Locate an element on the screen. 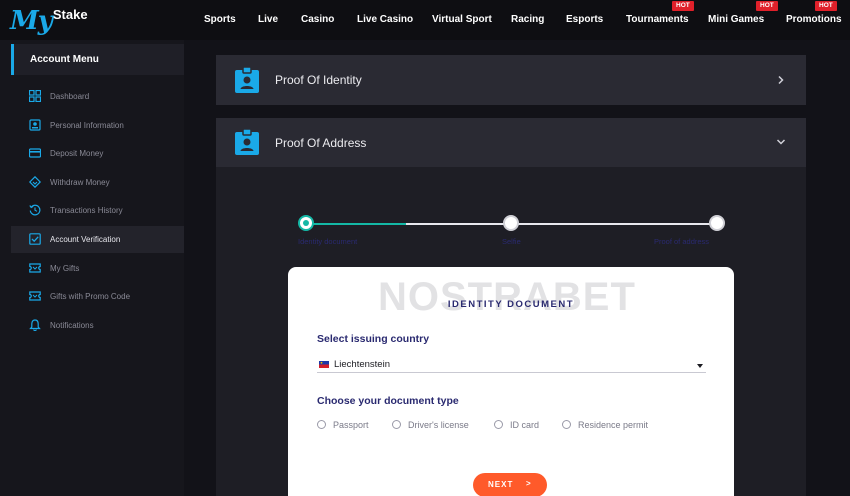 This screenshot has width=850, height=496. mystake-logo: My Stake is located at coordinates (49, 20).